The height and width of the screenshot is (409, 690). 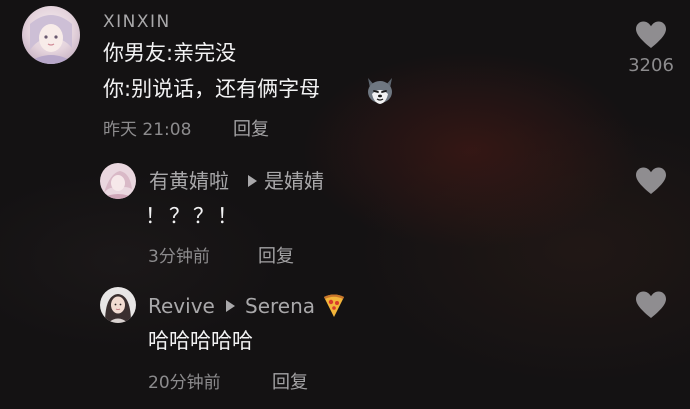 What do you see at coordinates (170, 53) in the screenshot?
I see `comment-text-line-1: 你男友:亲完没` at bounding box center [170, 53].